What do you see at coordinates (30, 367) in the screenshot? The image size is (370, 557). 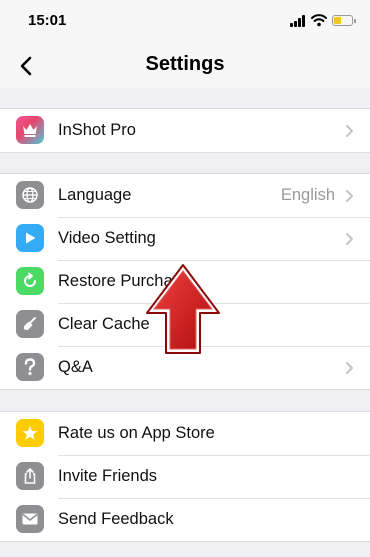 I see `question-icon` at bounding box center [30, 367].